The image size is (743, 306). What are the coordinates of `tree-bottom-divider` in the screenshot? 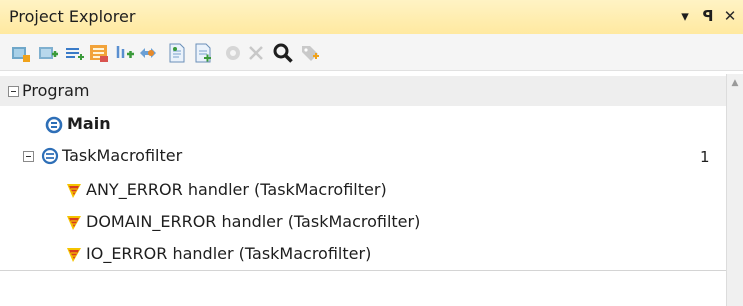 It's located at (363, 270).